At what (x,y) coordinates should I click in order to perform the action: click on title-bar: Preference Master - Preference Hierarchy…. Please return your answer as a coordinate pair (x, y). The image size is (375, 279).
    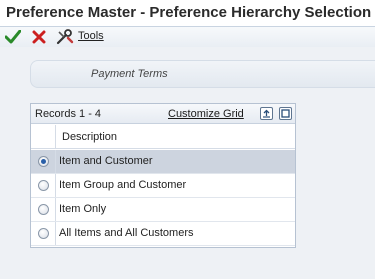
    Looking at the image, I should click on (187, 13).